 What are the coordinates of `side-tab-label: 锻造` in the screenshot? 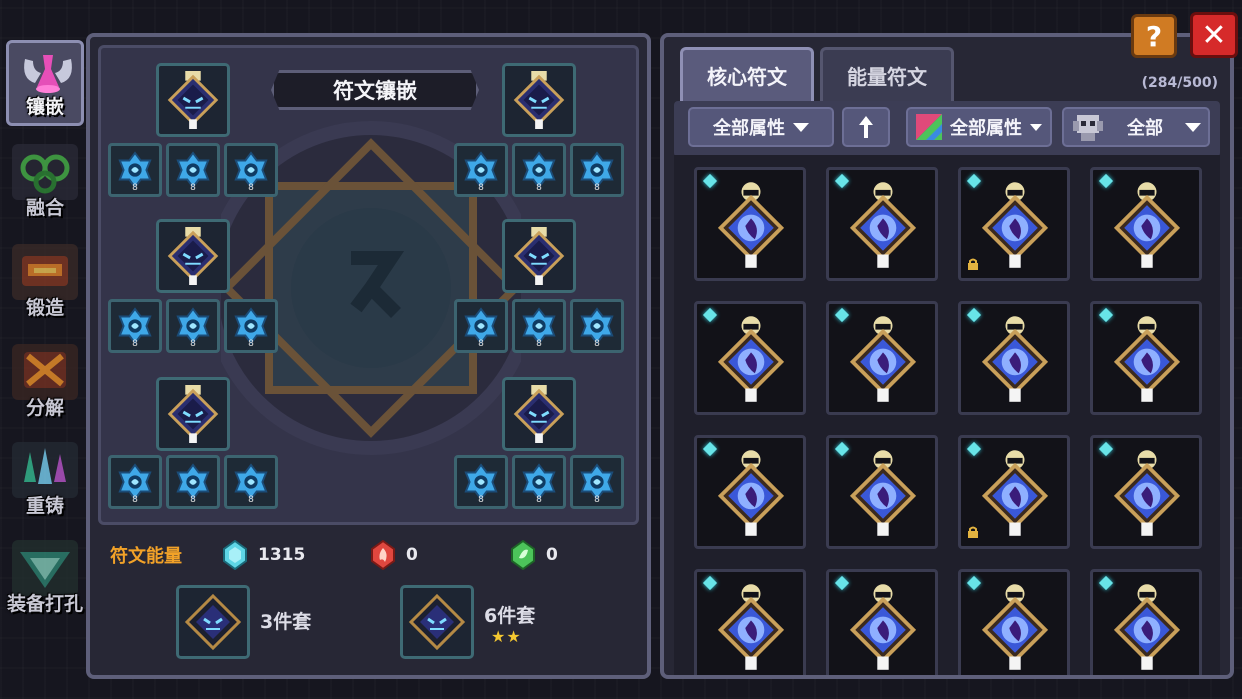 It's located at (44, 308).